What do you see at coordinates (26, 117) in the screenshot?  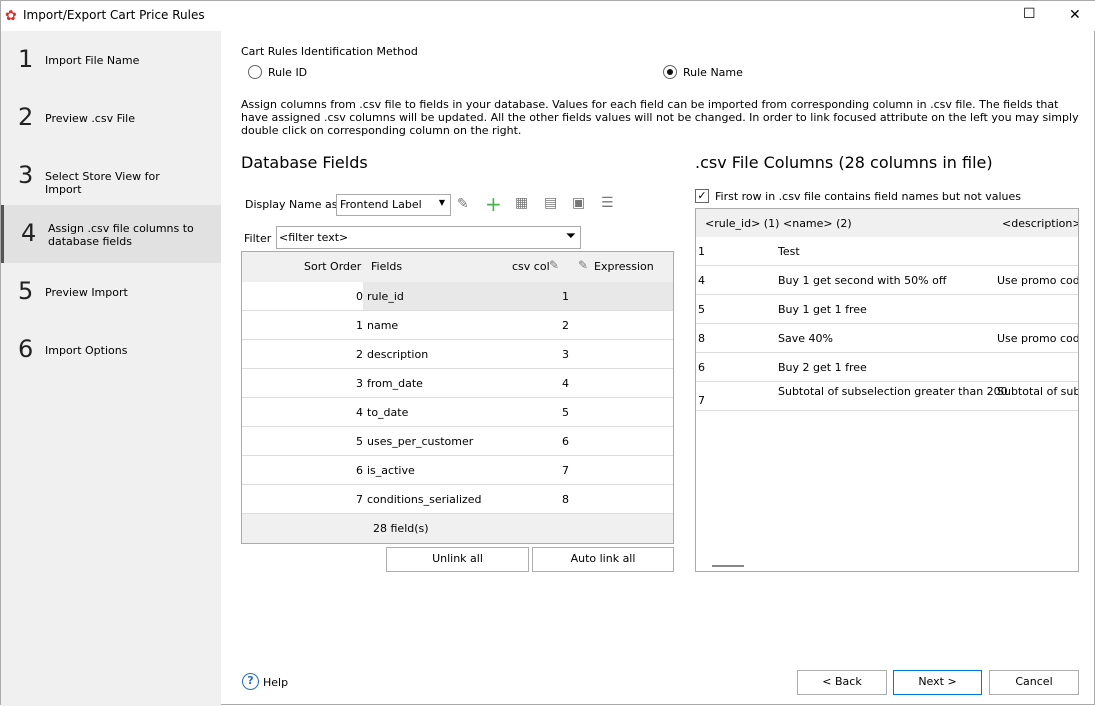 I see `step-number: 2` at bounding box center [26, 117].